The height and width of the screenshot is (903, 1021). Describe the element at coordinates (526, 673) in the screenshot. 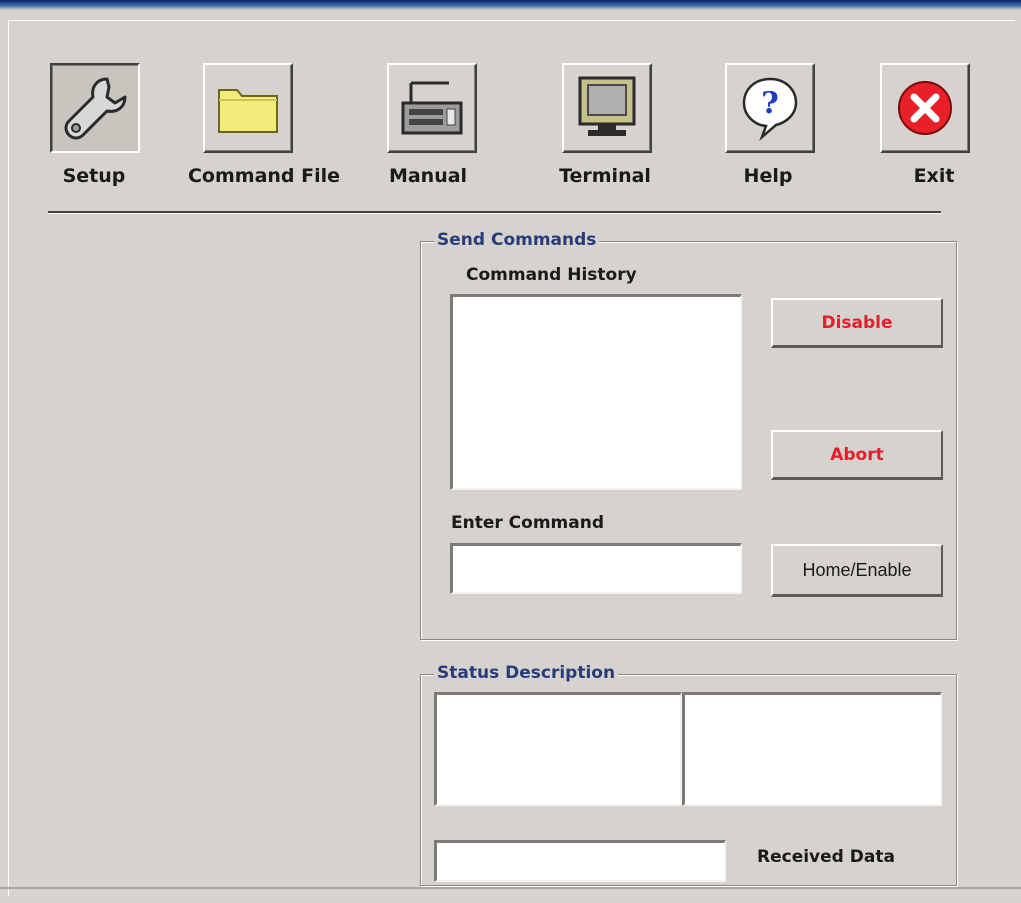

I see `status-description-title: Status Description` at that location.